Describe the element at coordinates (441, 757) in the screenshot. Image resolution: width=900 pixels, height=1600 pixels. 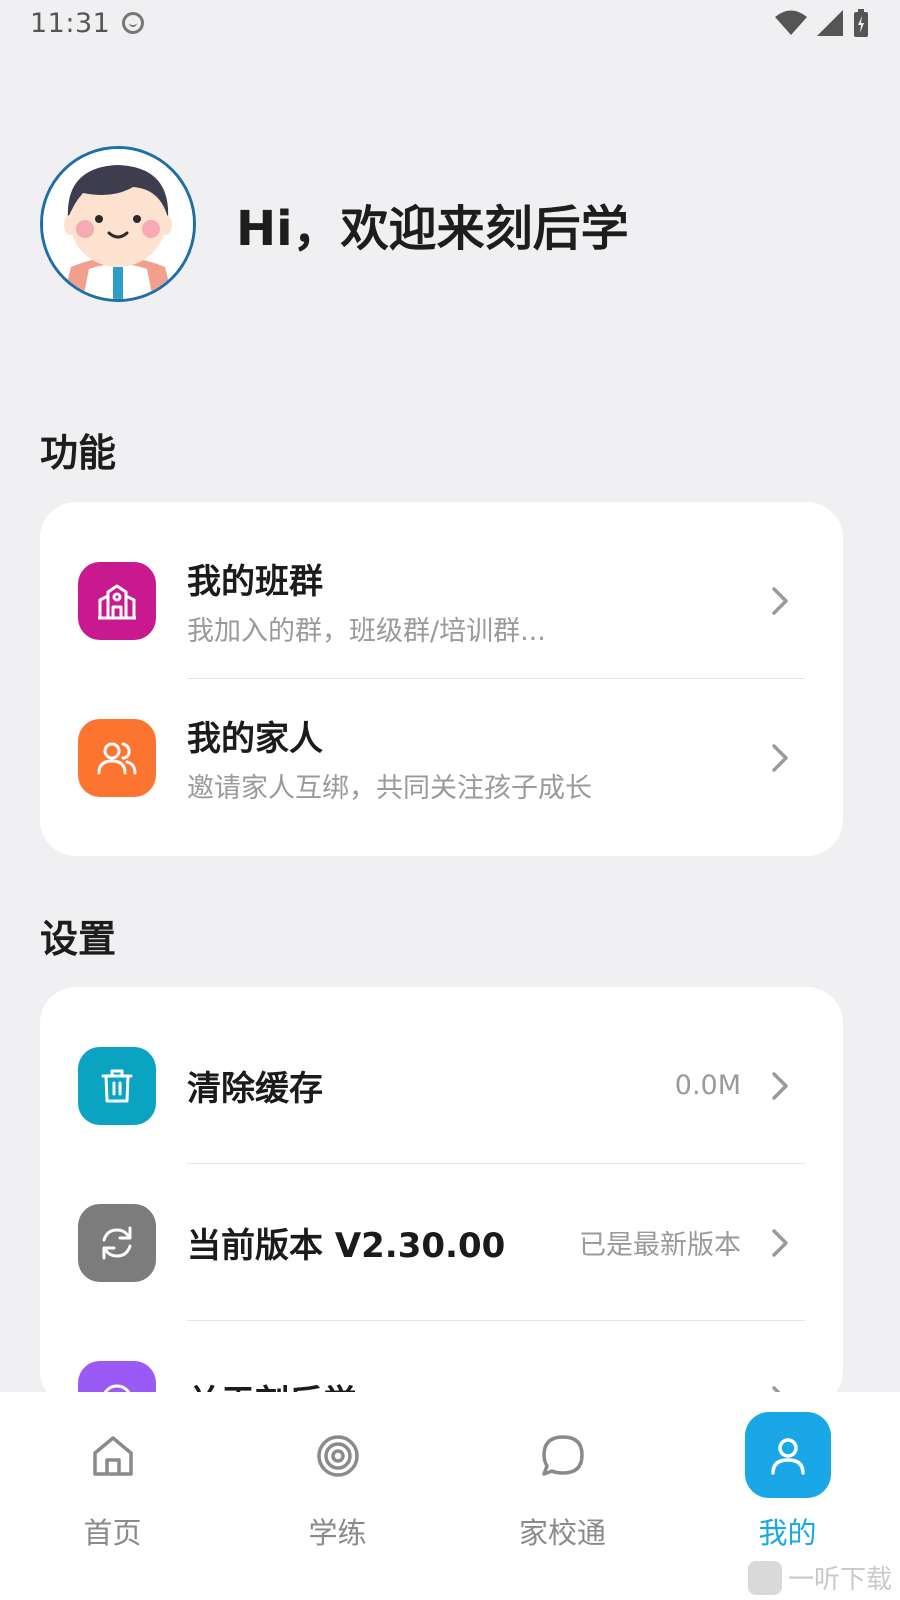
I see `row-my-family: 我的家人 邀请家人互绑，共同关注孩子成长` at that location.